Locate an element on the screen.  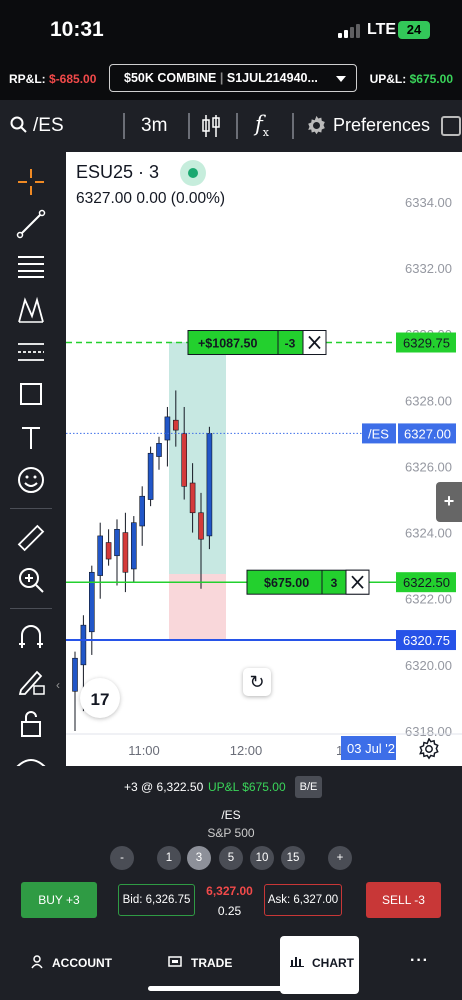
target-price-label: 6329.75 is located at coordinates (426, 343).